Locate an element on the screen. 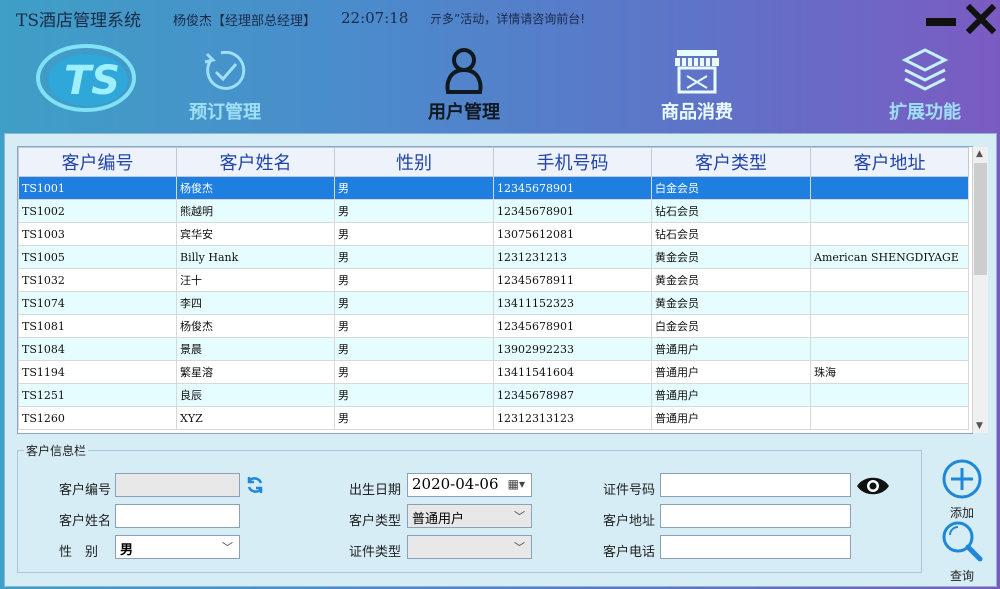 The width and height of the screenshot is (1000, 589). add-button: 添加 is located at coordinates (962, 489).